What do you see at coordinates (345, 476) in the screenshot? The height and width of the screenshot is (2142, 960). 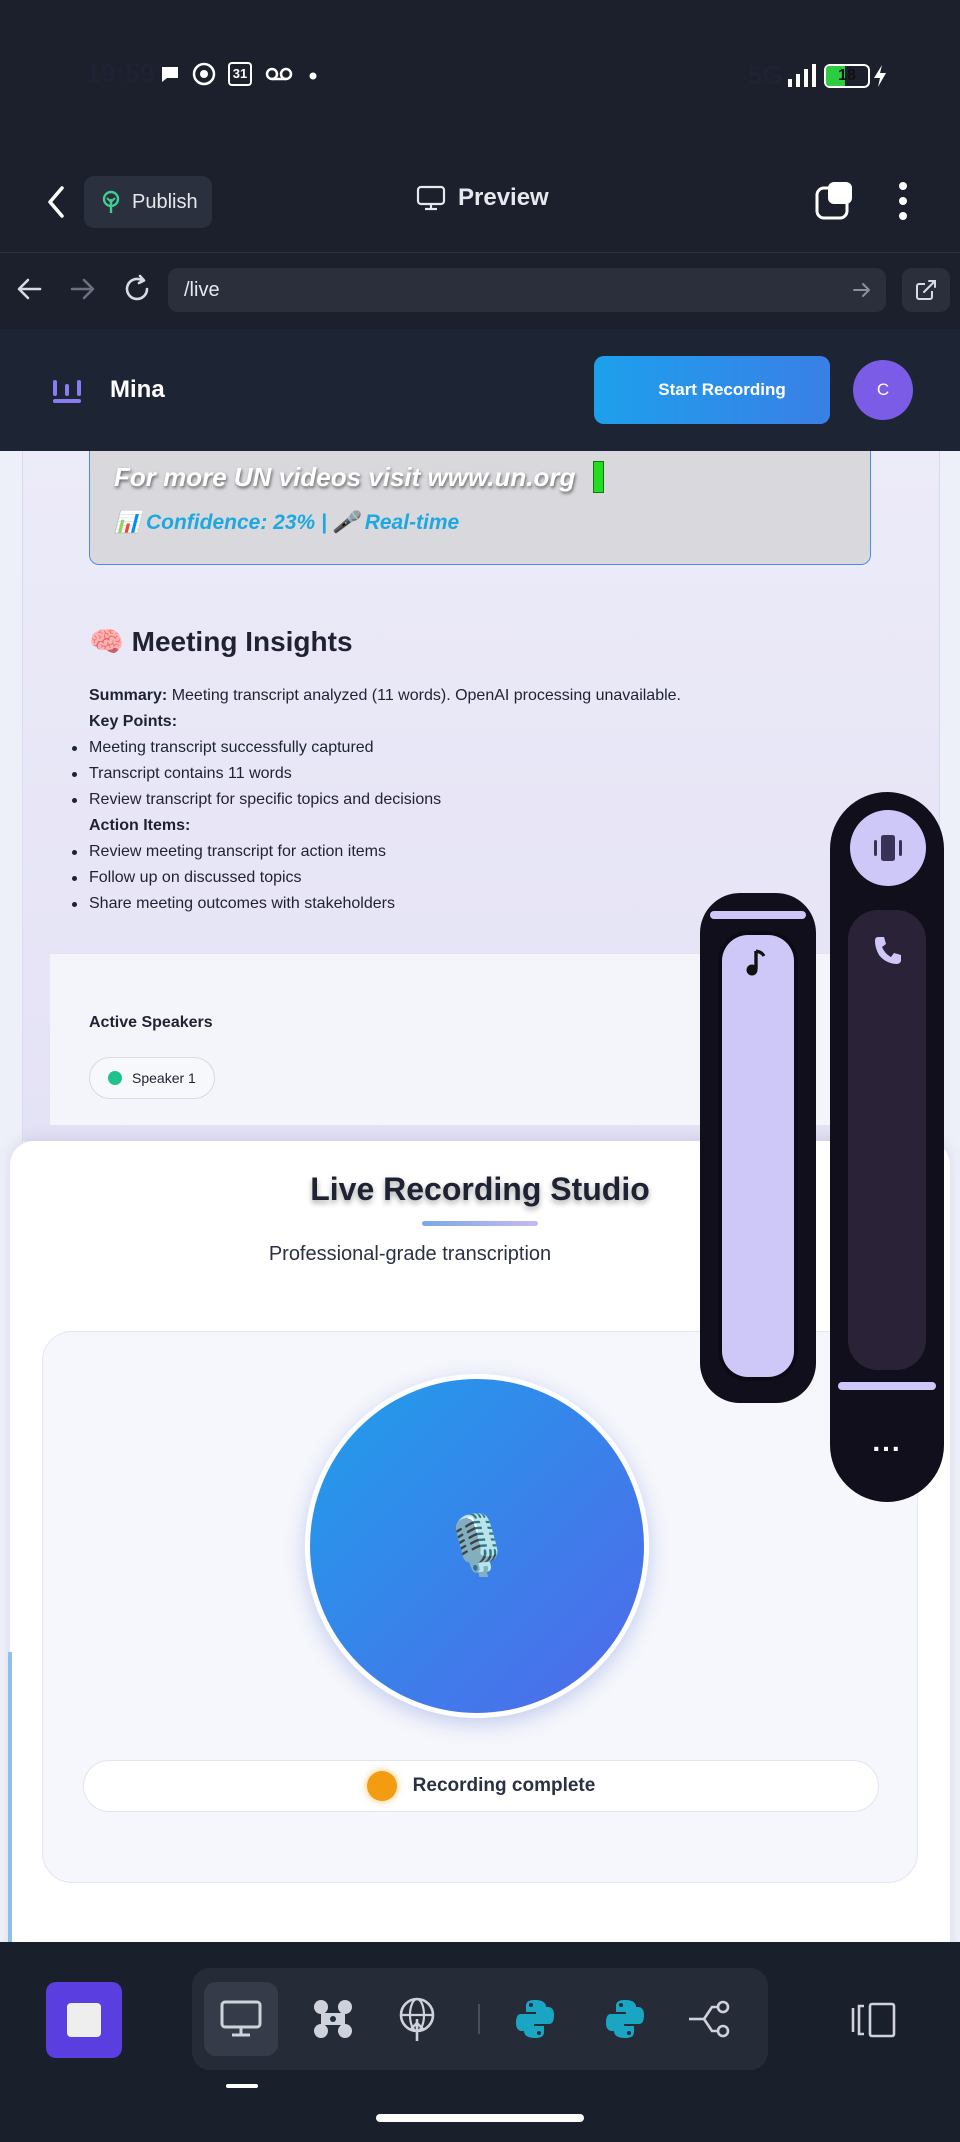 I see `transcript-text: For more UN videos visit www.un.org` at bounding box center [345, 476].